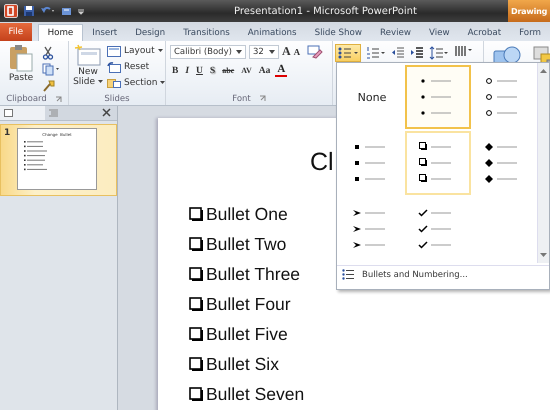 The height and width of the screenshot is (410, 550). Describe the element at coordinates (206, 32) in the screenshot. I see `ribbon-tab: Transitions` at that location.